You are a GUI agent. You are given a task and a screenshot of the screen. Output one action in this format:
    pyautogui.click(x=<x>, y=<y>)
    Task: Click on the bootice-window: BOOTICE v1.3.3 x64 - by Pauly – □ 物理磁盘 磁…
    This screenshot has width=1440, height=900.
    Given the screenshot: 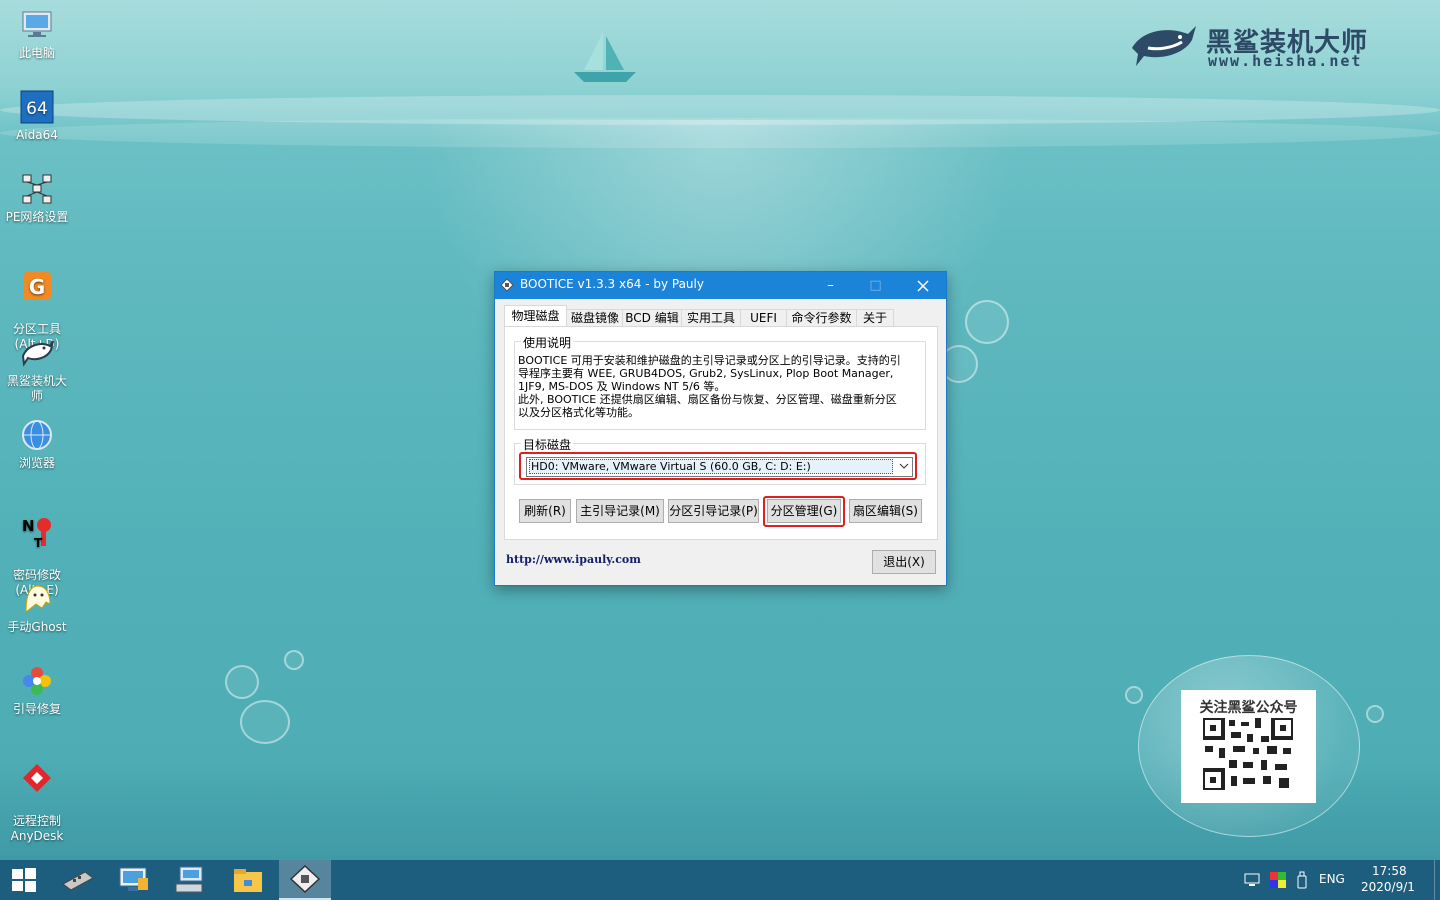 What is the action you would take?
    pyautogui.click(x=720, y=428)
    